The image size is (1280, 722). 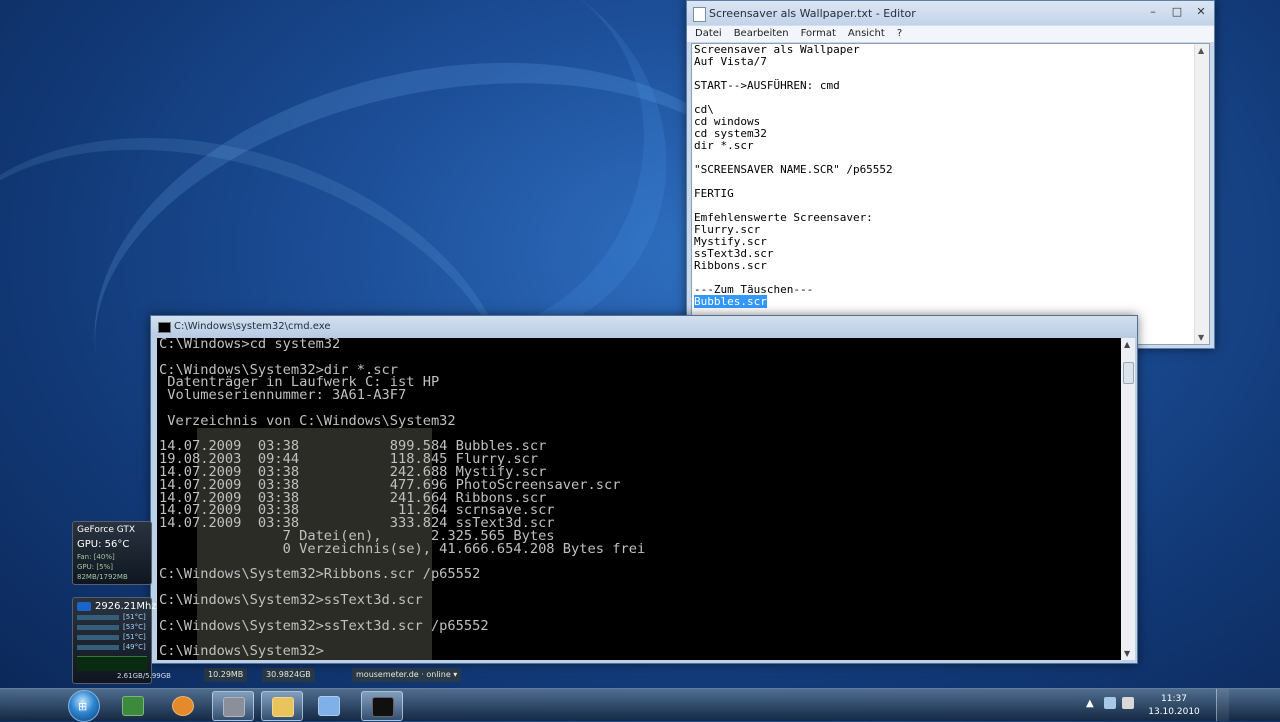 I want to click on clock: 11:37 13.10.2010, so click(x=1174, y=706).